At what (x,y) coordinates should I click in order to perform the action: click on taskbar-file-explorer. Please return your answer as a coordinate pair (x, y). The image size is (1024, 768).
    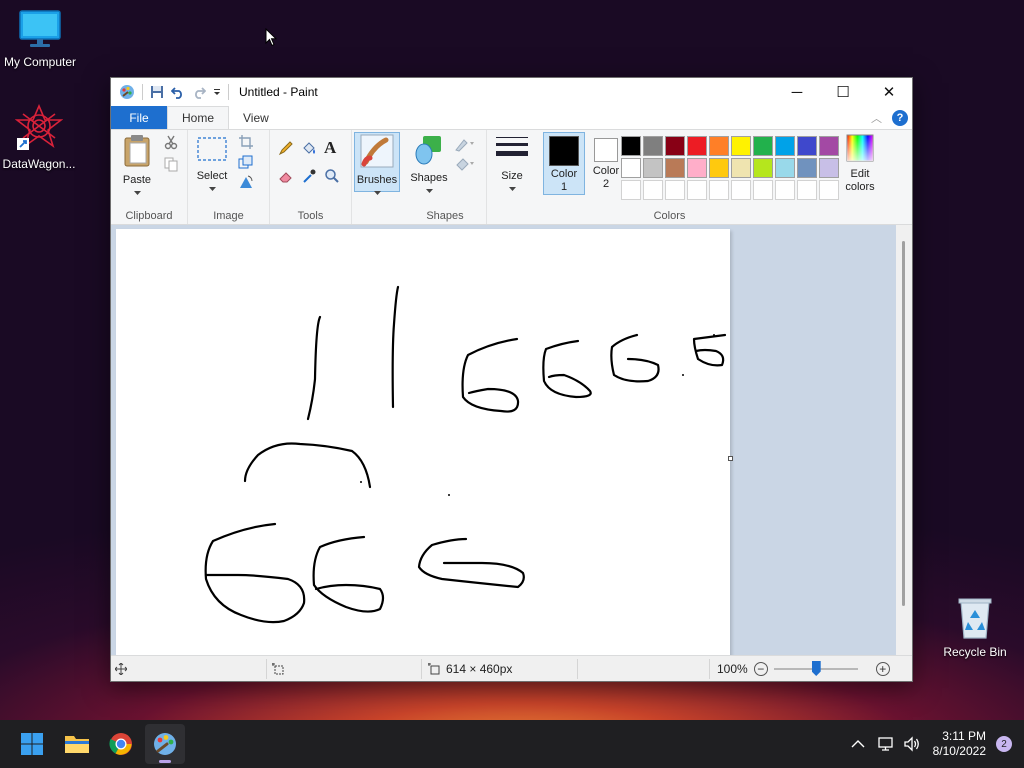
    Looking at the image, I should click on (77, 744).